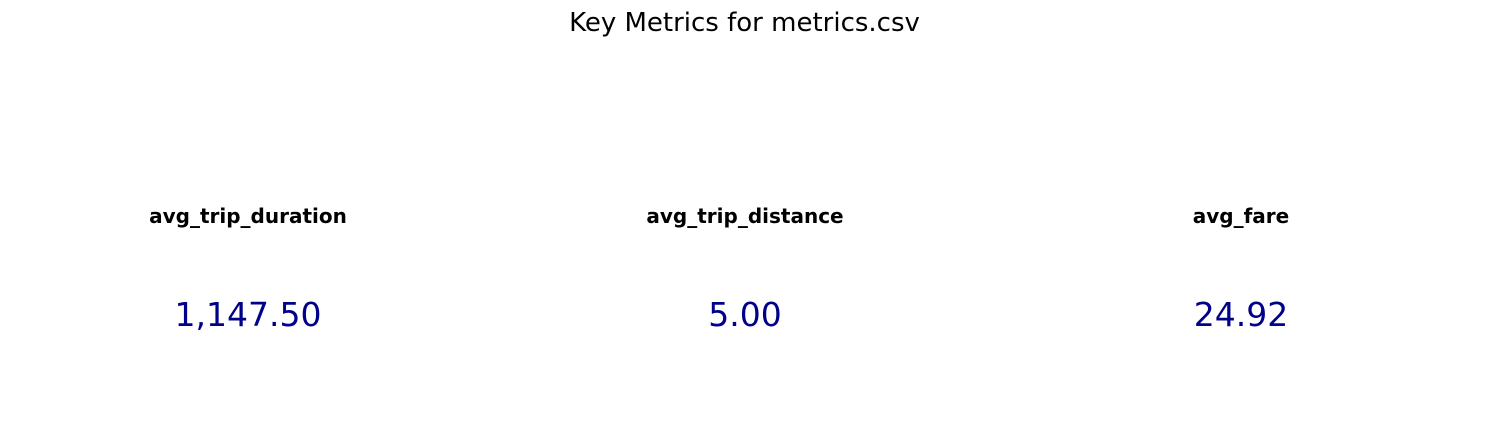 The width and height of the screenshot is (1489, 425). I want to click on metric-label: avg_trip_duration, so click(248, 216).